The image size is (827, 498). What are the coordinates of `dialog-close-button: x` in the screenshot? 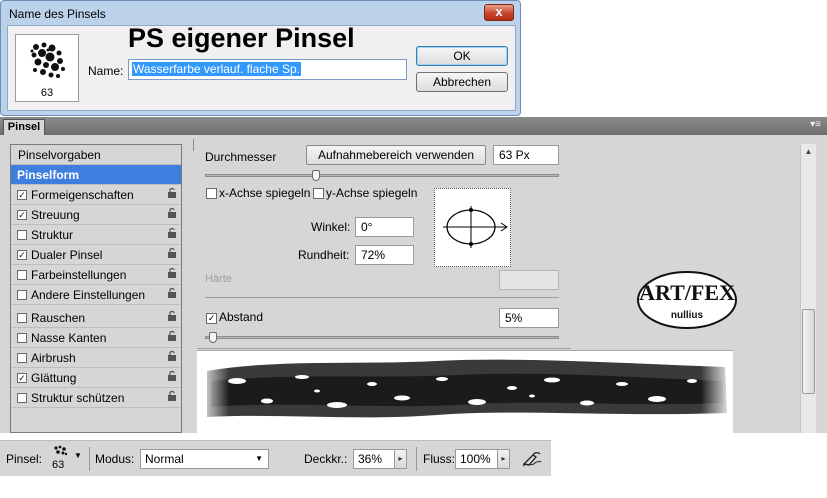 It's located at (499, 12).